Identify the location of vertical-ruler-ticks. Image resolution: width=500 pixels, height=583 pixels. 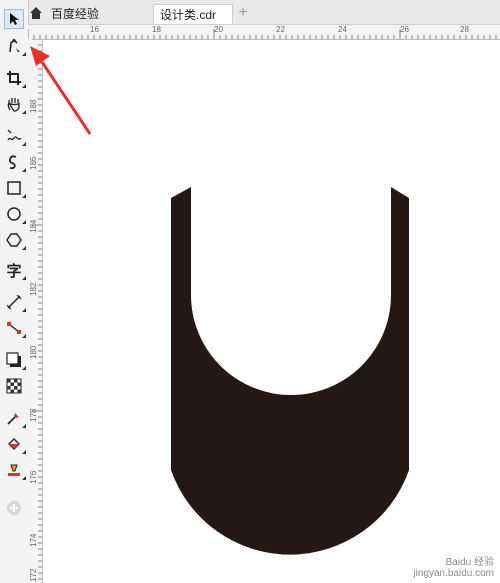
(37, 309).